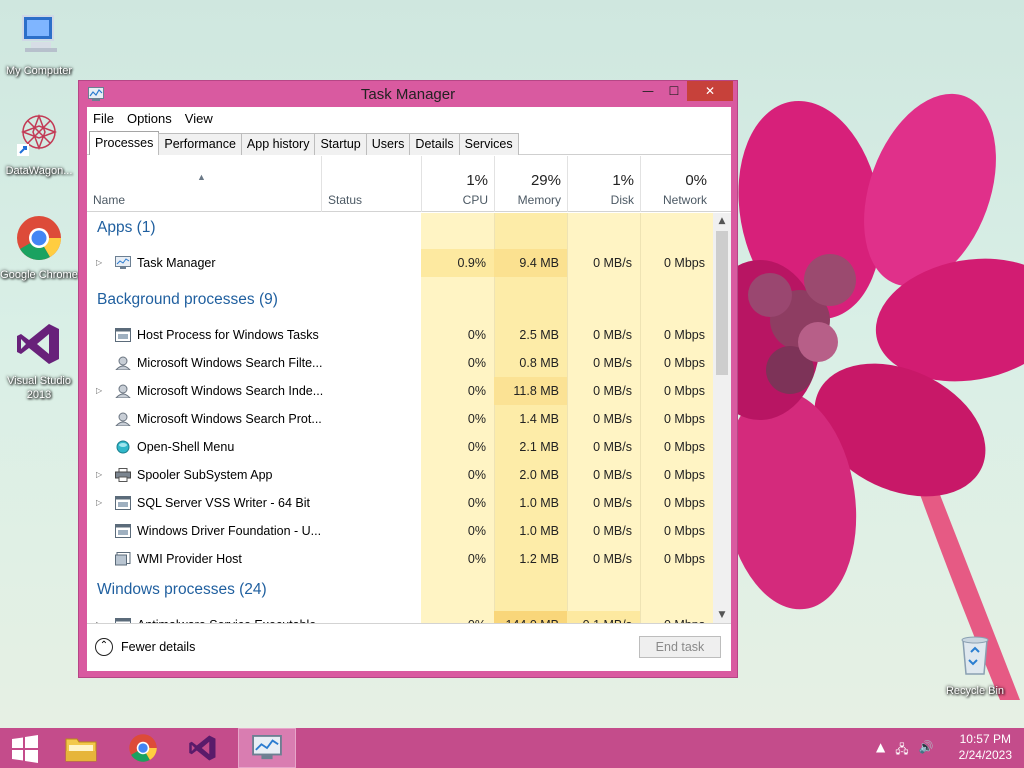 This screenshot has height=768, width=1024. Describe the element at coordinates (434, 144) in the screenshot. I see `tab-details: Details` at that location.